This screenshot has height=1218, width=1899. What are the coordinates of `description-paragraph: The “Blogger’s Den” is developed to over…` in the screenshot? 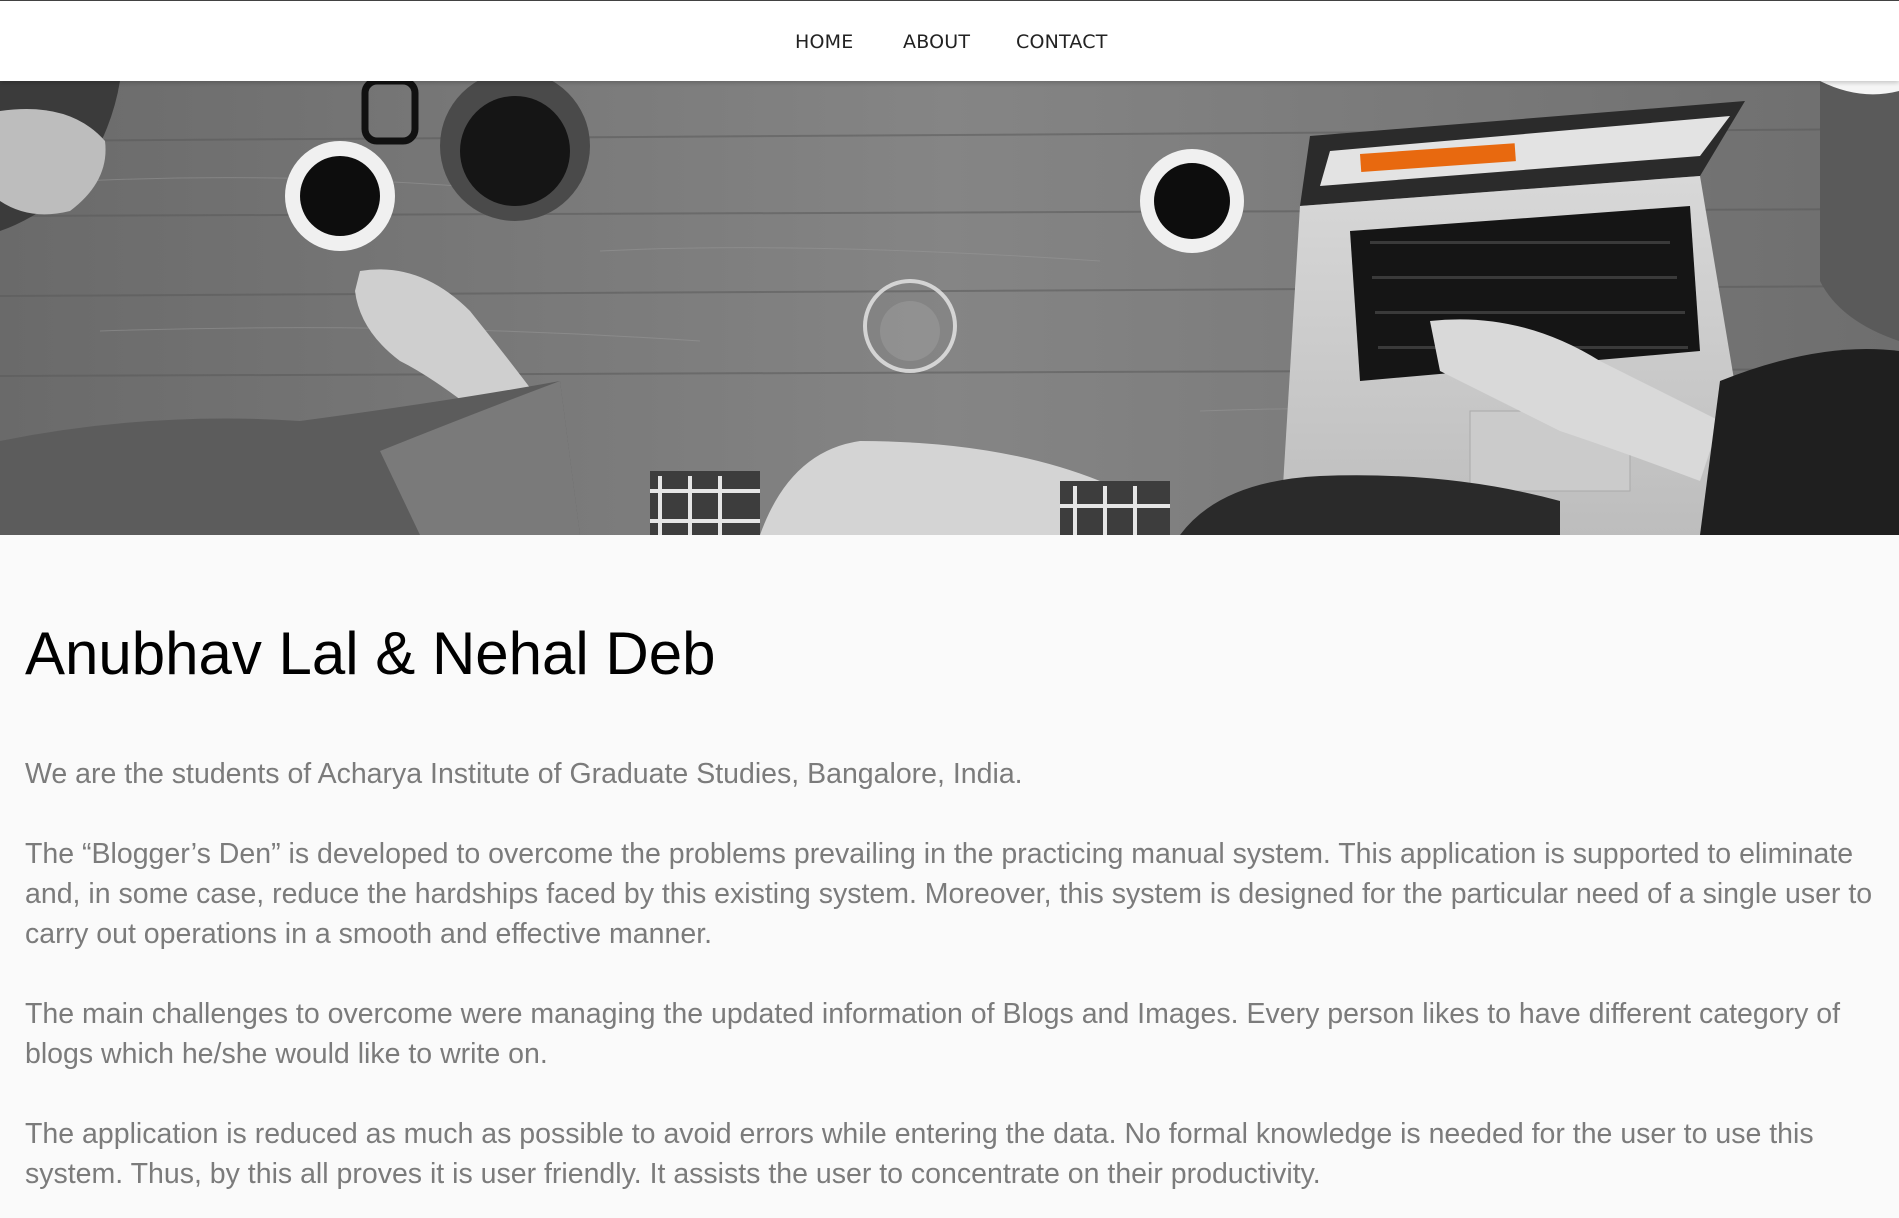 It's located at (949, 894).